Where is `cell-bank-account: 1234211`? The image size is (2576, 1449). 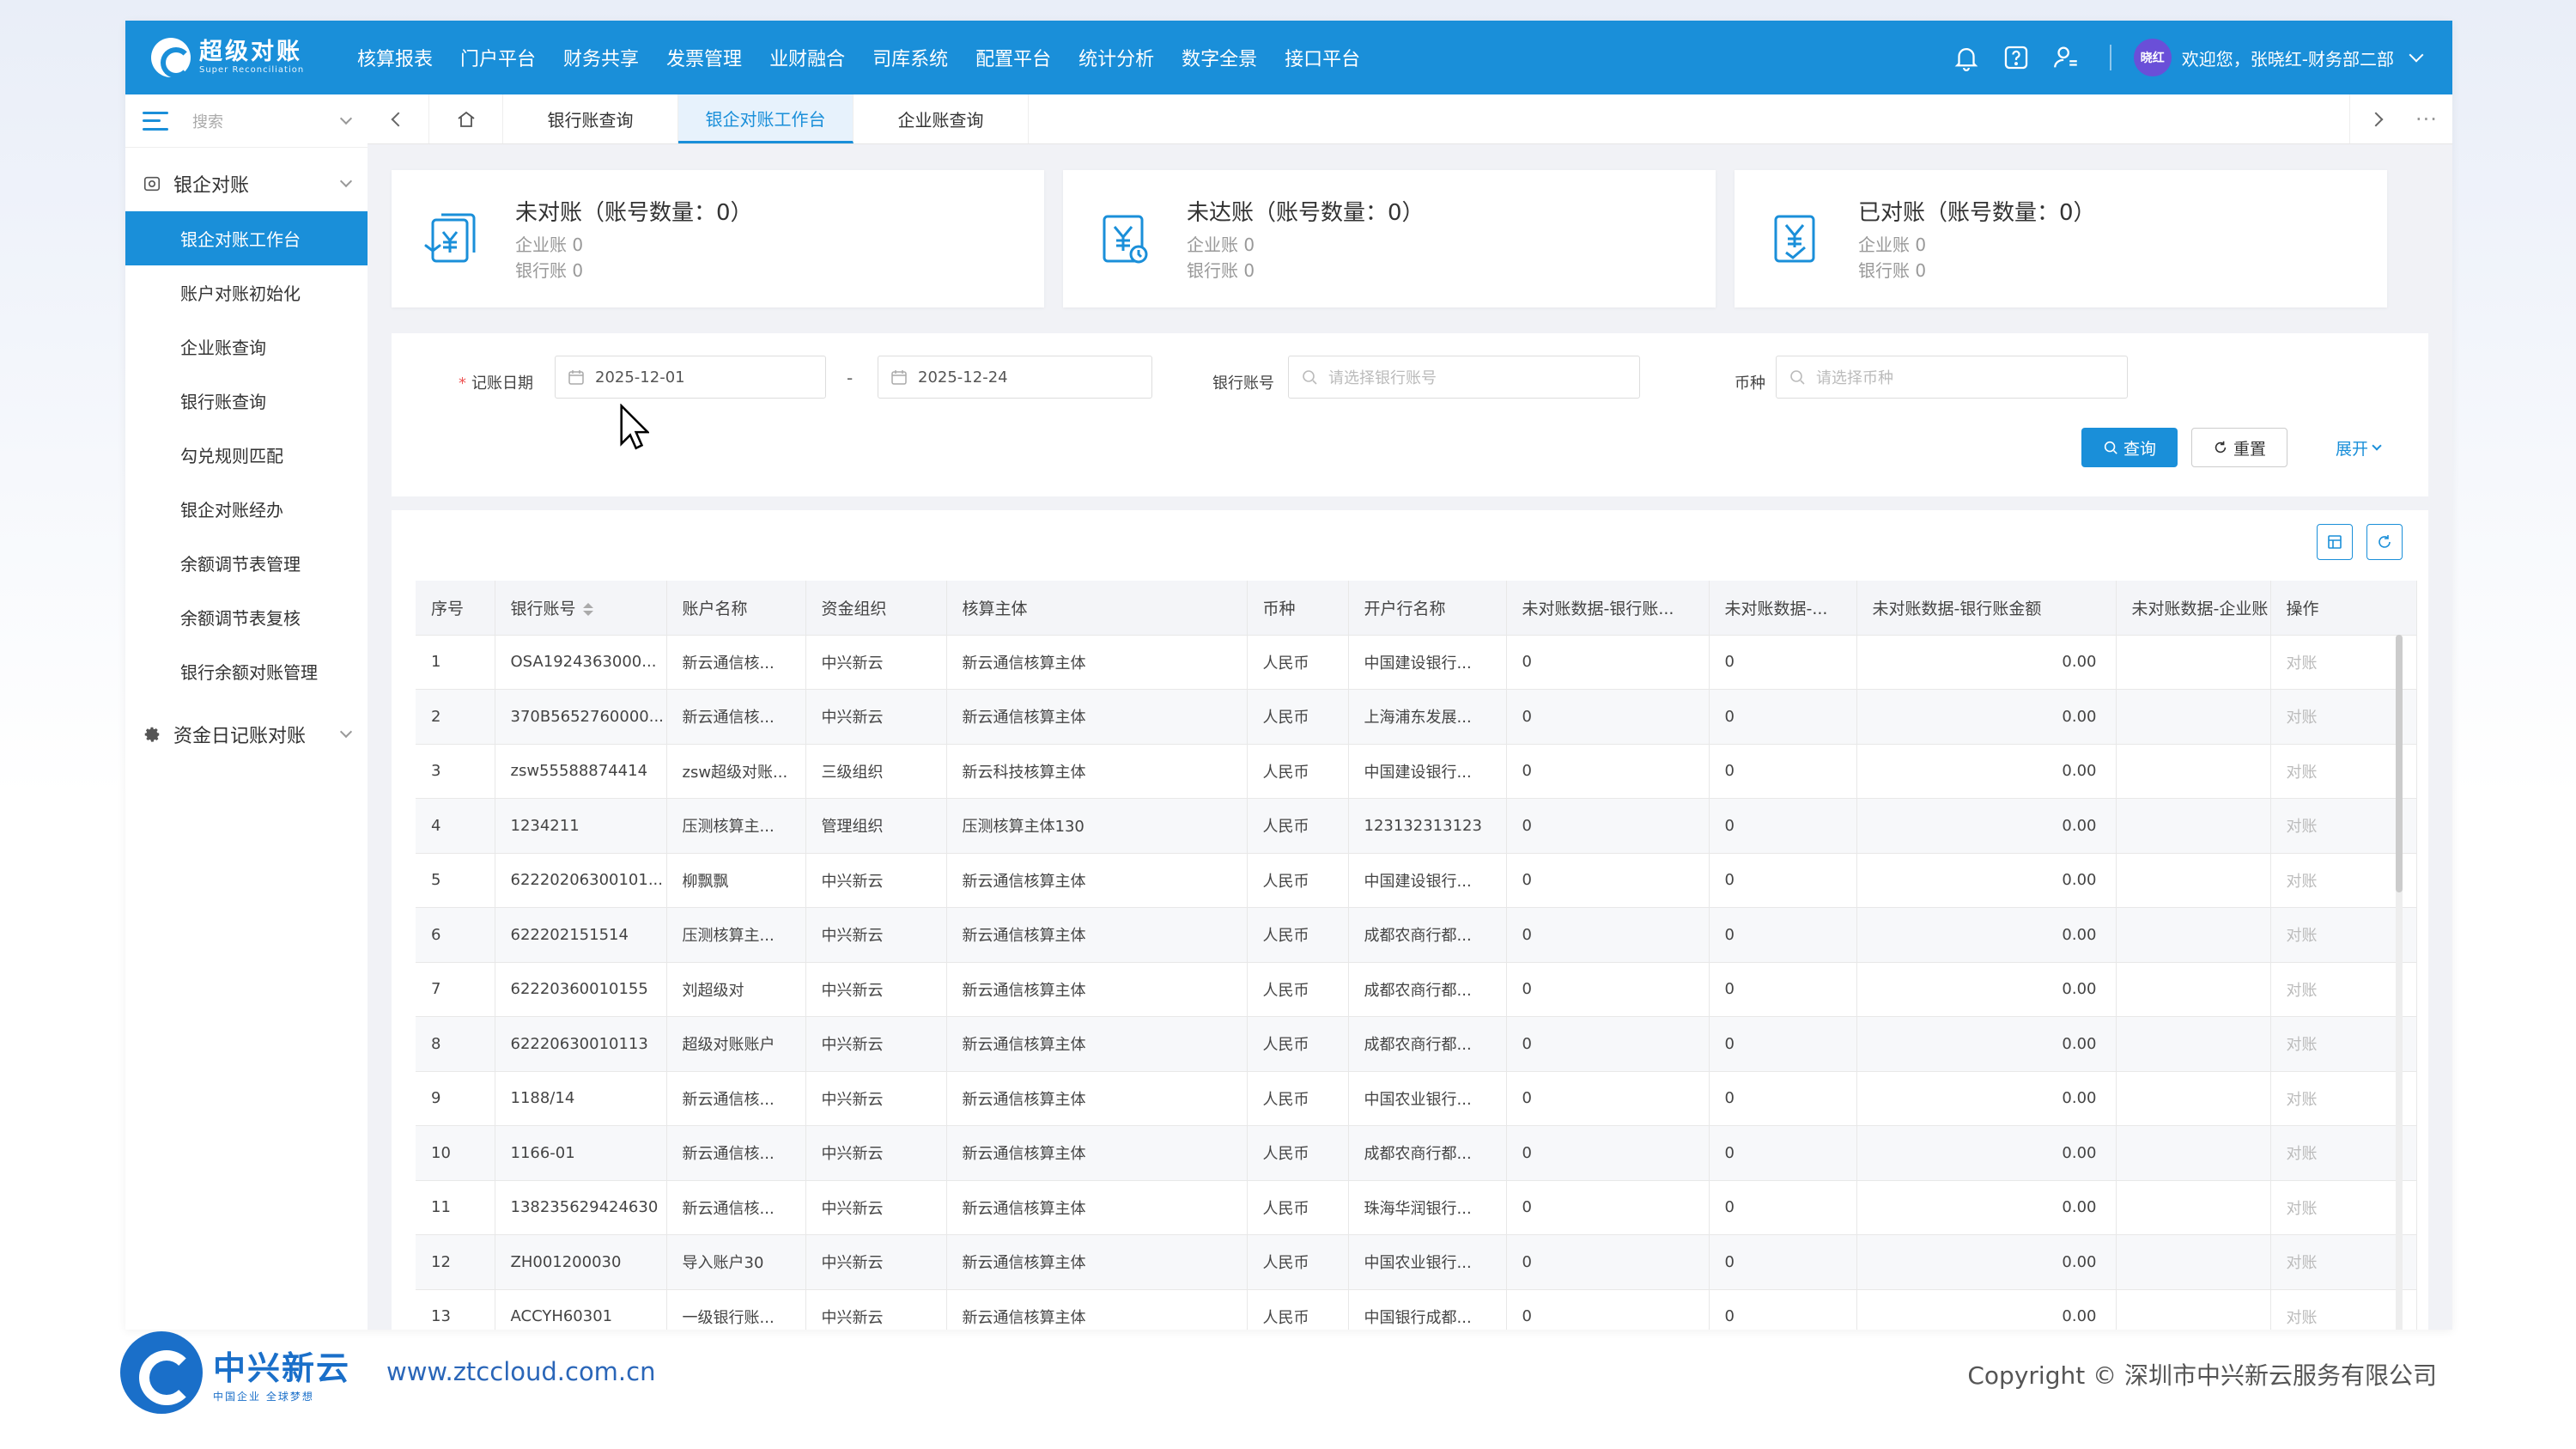
cell-bank-account: 1234211 is located at coordinates (581, 826).